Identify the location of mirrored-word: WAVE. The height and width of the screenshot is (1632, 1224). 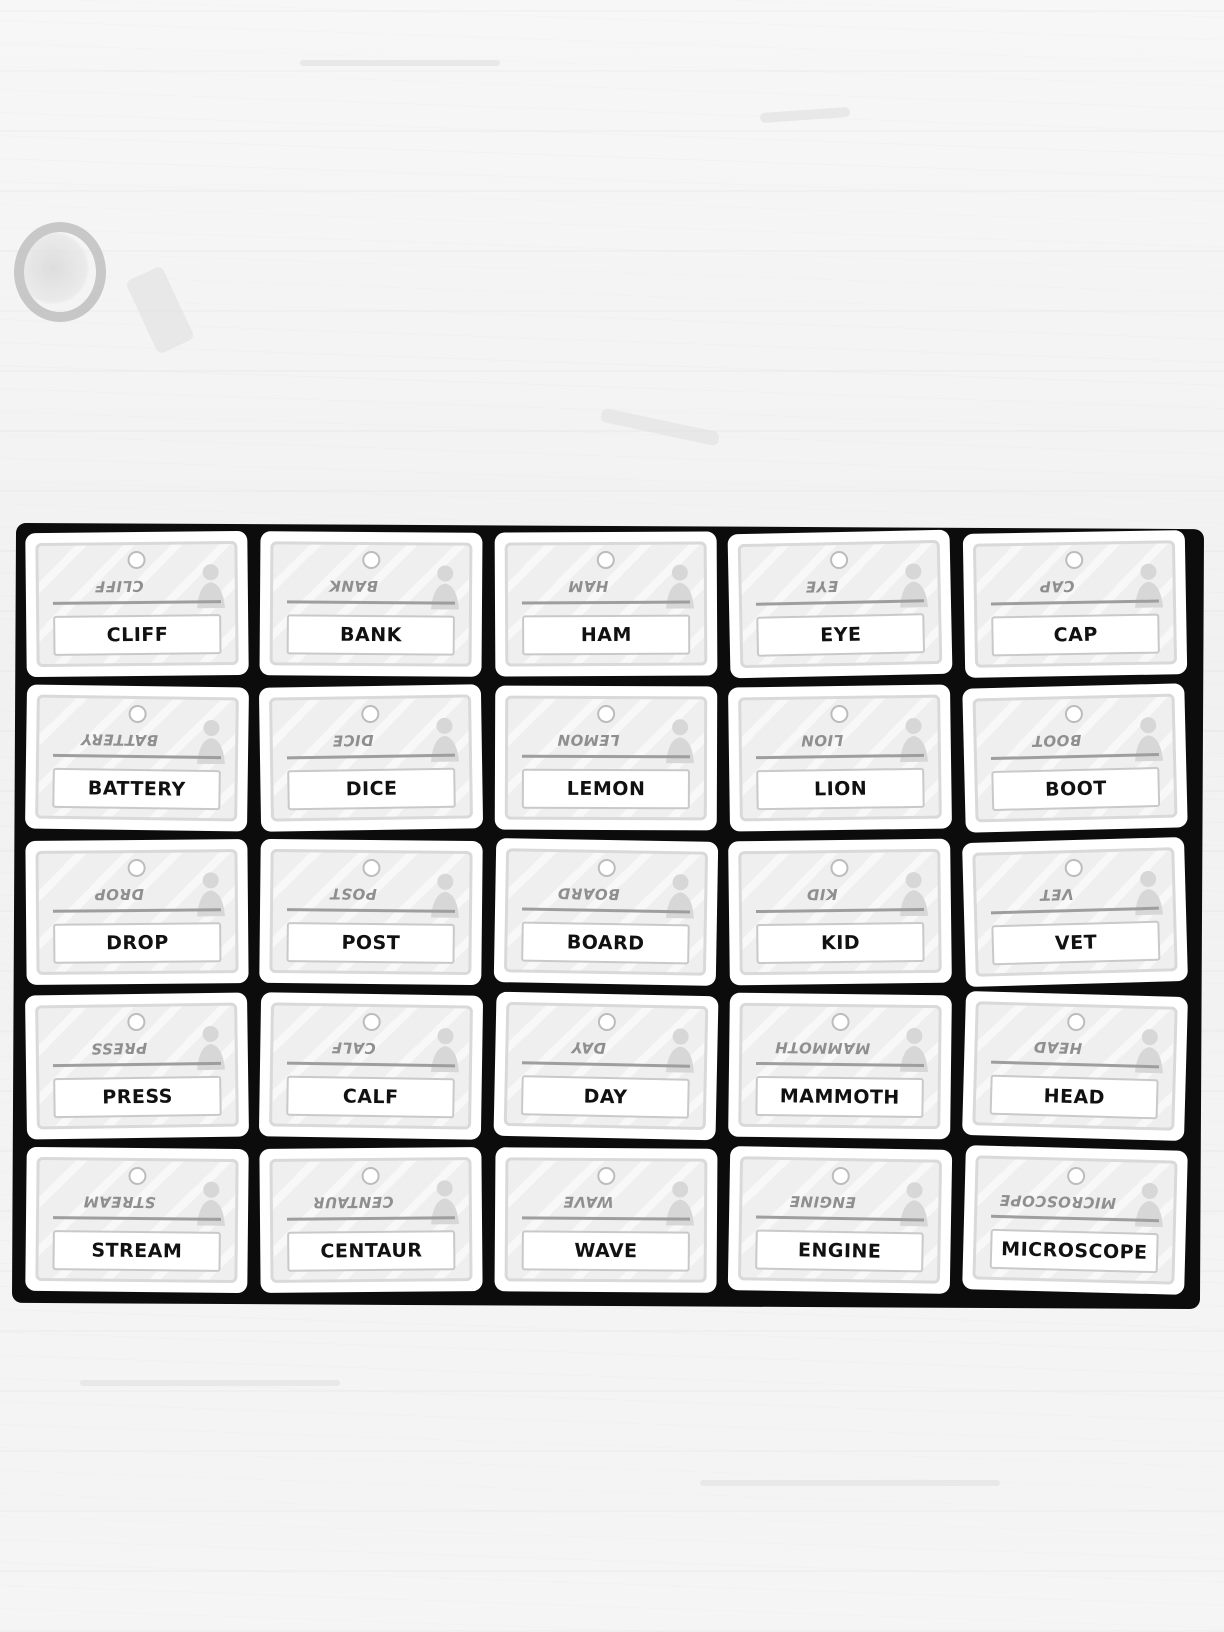
(588, 1202).